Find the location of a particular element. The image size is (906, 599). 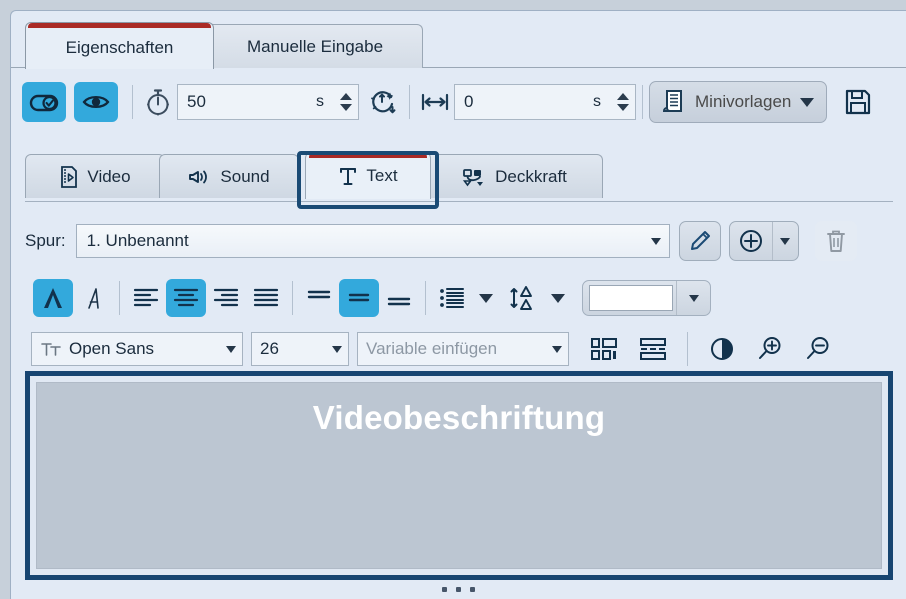

zoom-in-button is located at coordinates (770, 349).